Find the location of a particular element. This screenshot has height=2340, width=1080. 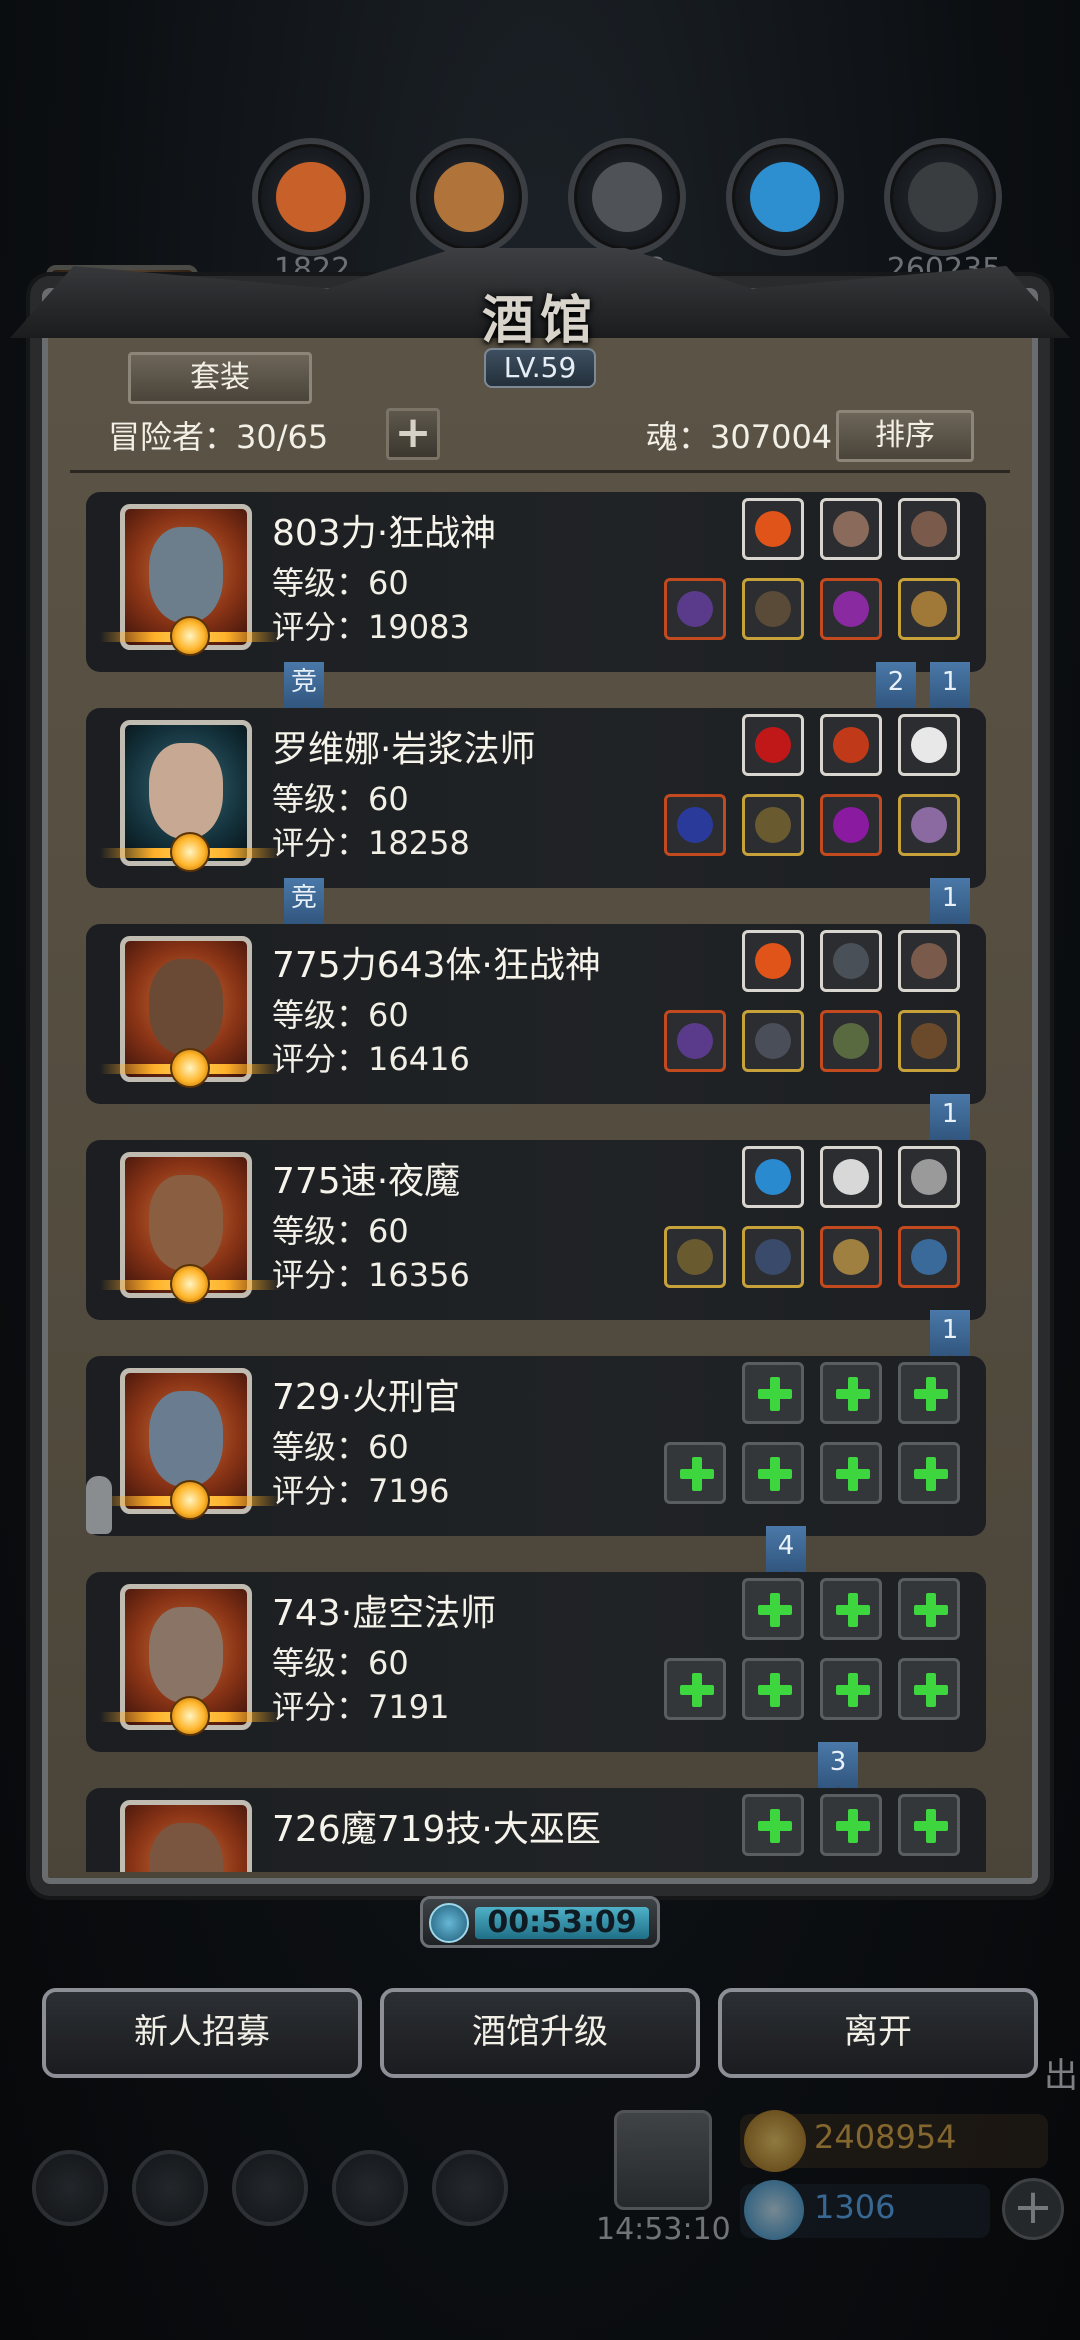

ring-icon is located at coordinates (929, 825).